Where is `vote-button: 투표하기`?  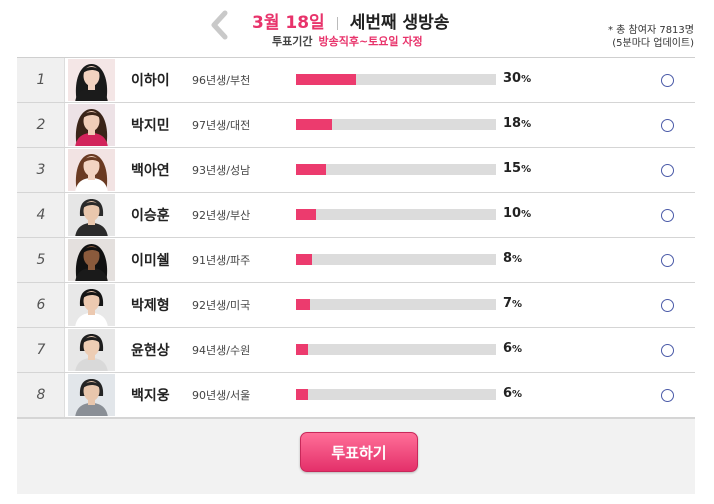 vote-button: 투표하기 is located at coordinates (359, 452).